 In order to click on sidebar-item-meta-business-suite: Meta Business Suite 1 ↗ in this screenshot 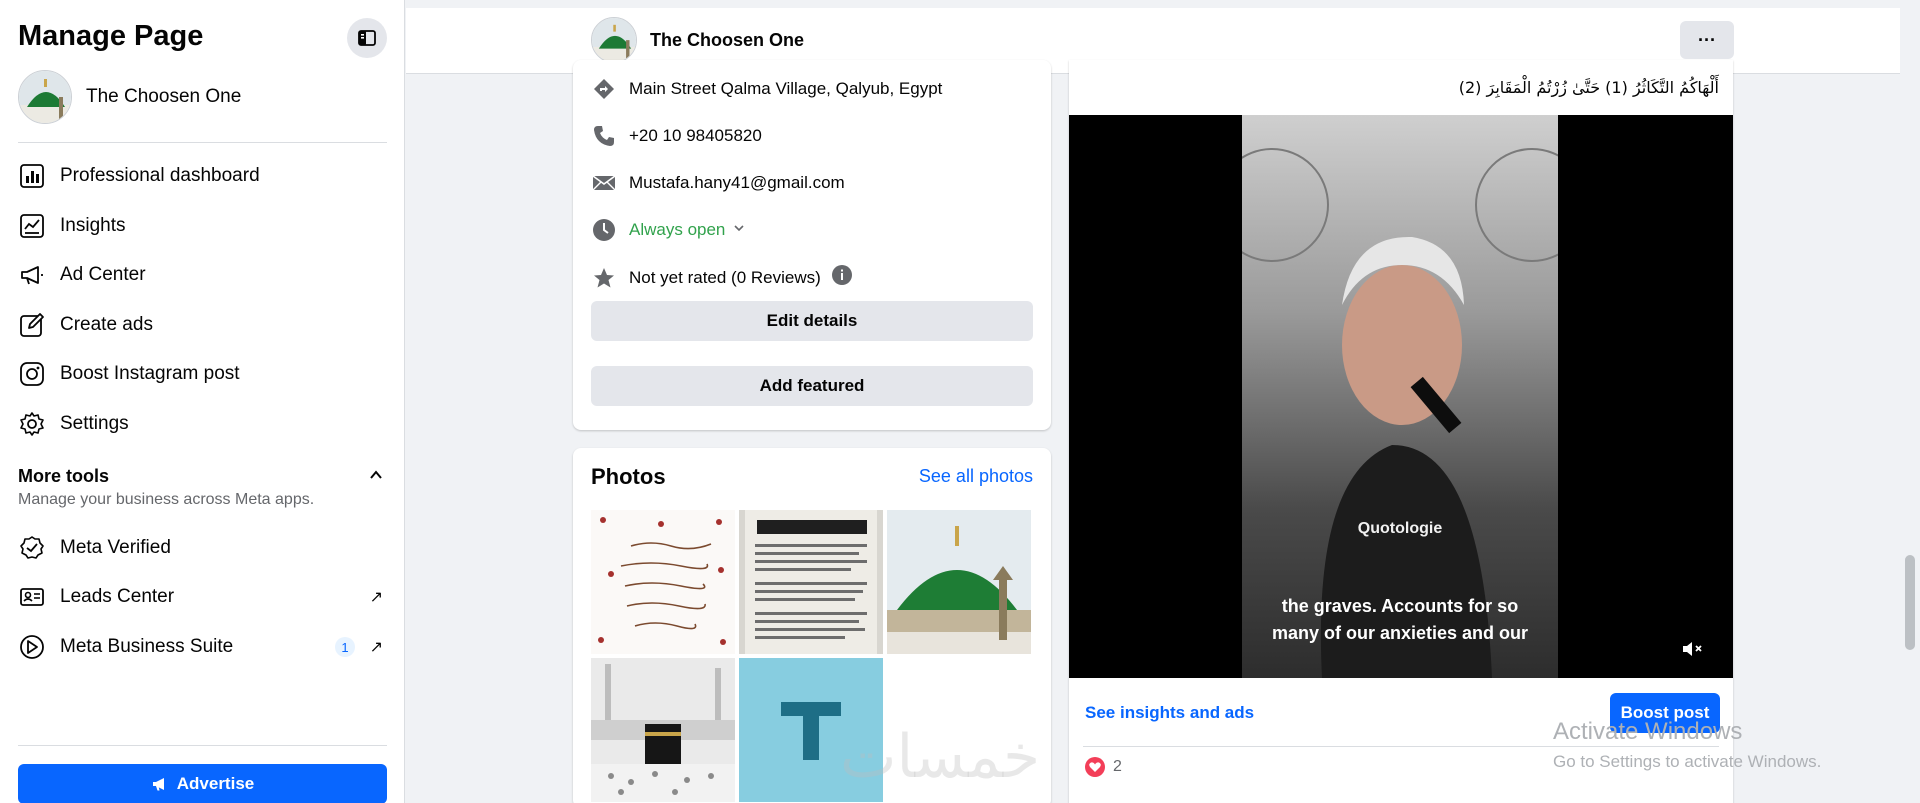, I will do `click(202, 647)`.